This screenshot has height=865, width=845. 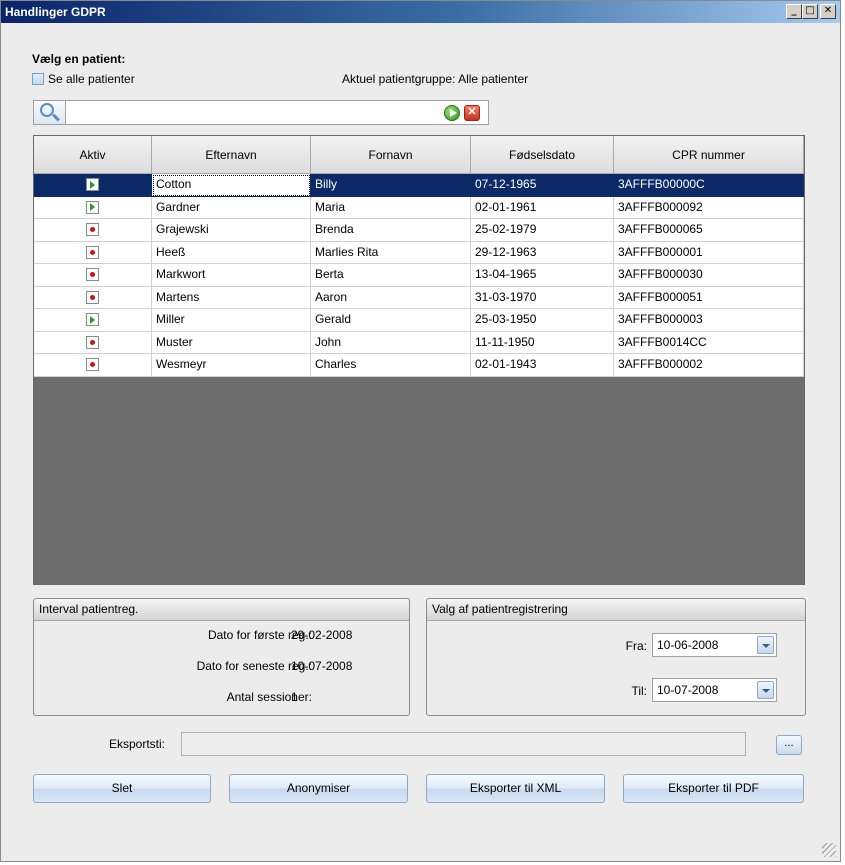 I want to click on cell-efternavn: Cotton, so click(x=231, y=185).